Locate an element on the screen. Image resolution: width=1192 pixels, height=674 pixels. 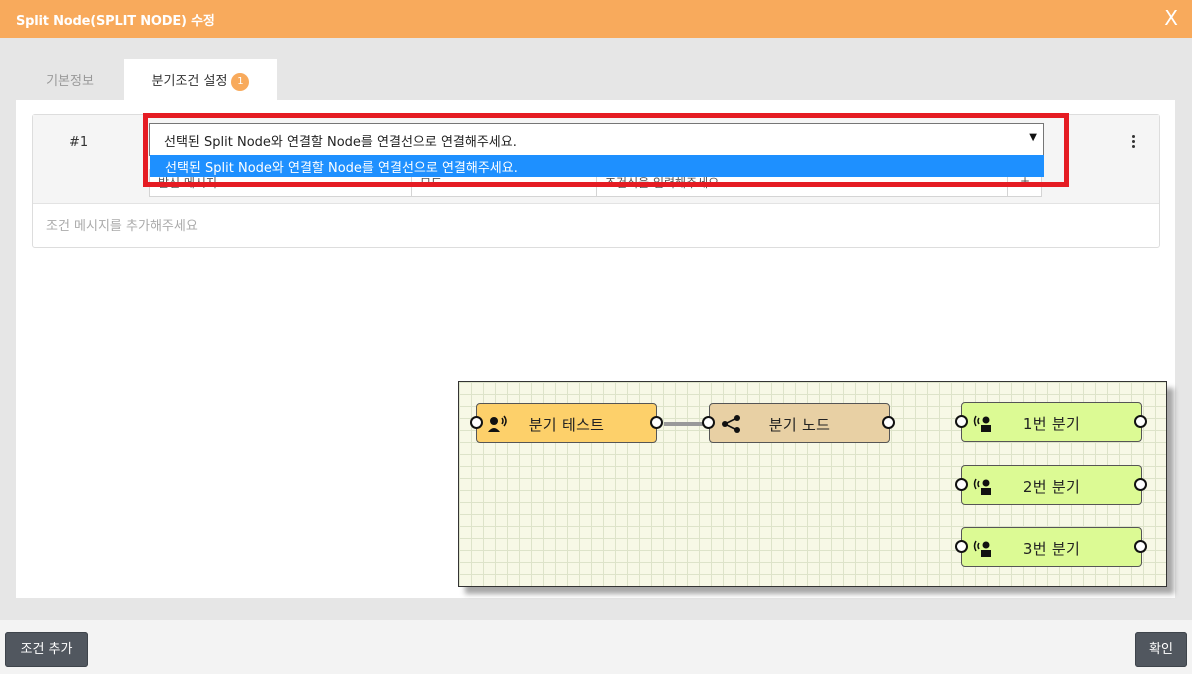
select-option: 선택된 Split Node와 연결할 Node를 연결선으로 연결해주세요. is located at coordinates (597, 166).